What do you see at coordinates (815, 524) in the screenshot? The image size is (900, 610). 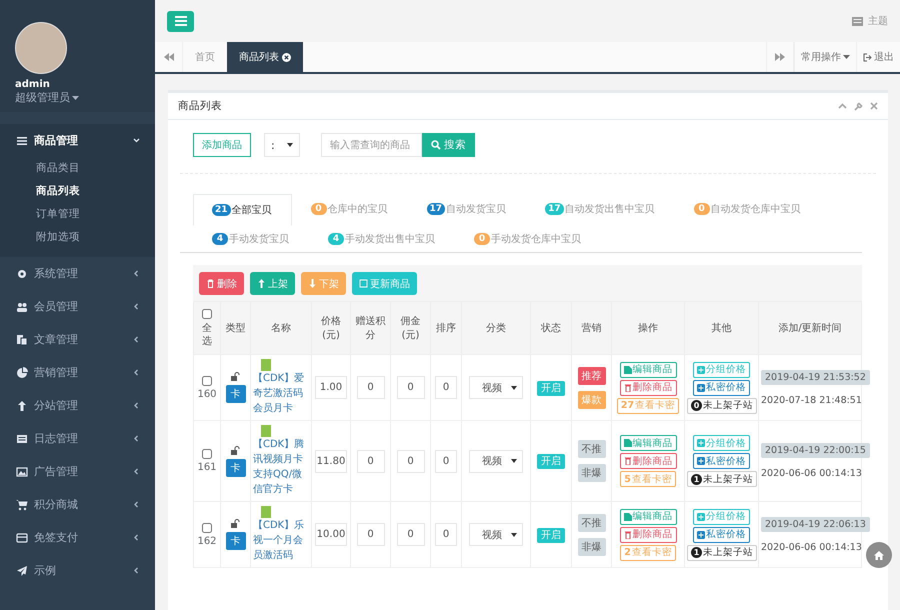 I see `created-time: 2019-04-19 22:06:13` at bounding box center [815, 524].